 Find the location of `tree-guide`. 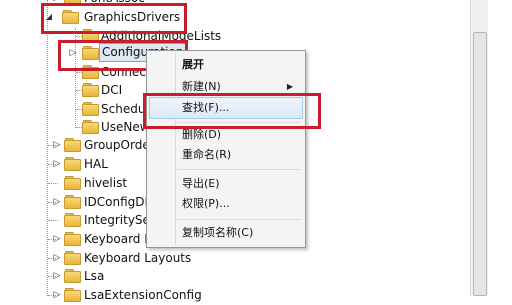

tree-guide is located at coordinates (47, 148).